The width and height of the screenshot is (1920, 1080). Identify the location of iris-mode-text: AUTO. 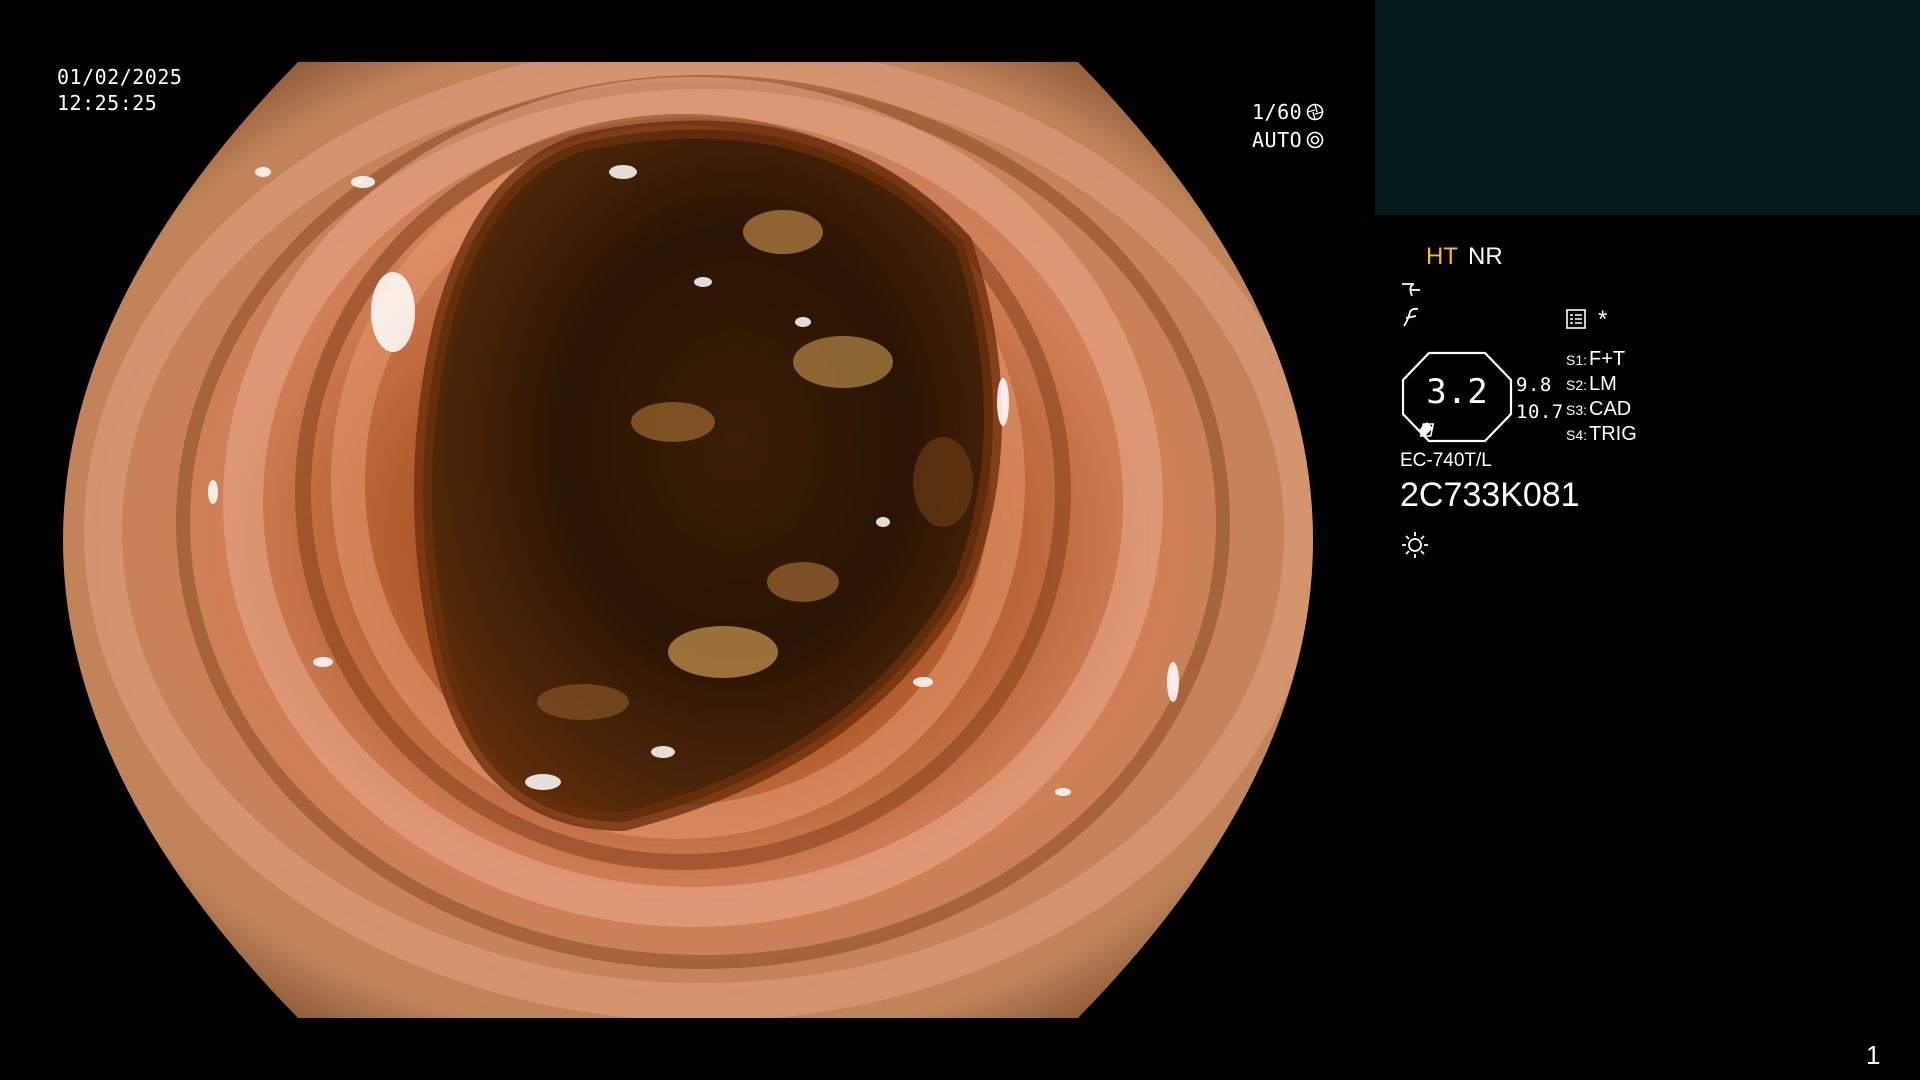
(1277, 140).